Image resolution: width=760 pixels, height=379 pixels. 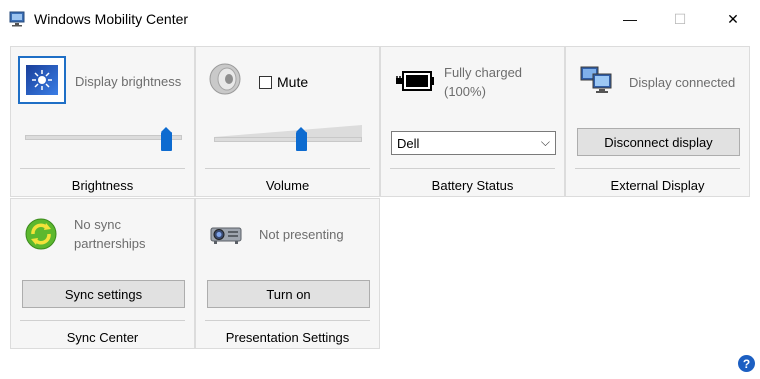 I want to click on maximize-button: ☐, so click(x=680, y=19).